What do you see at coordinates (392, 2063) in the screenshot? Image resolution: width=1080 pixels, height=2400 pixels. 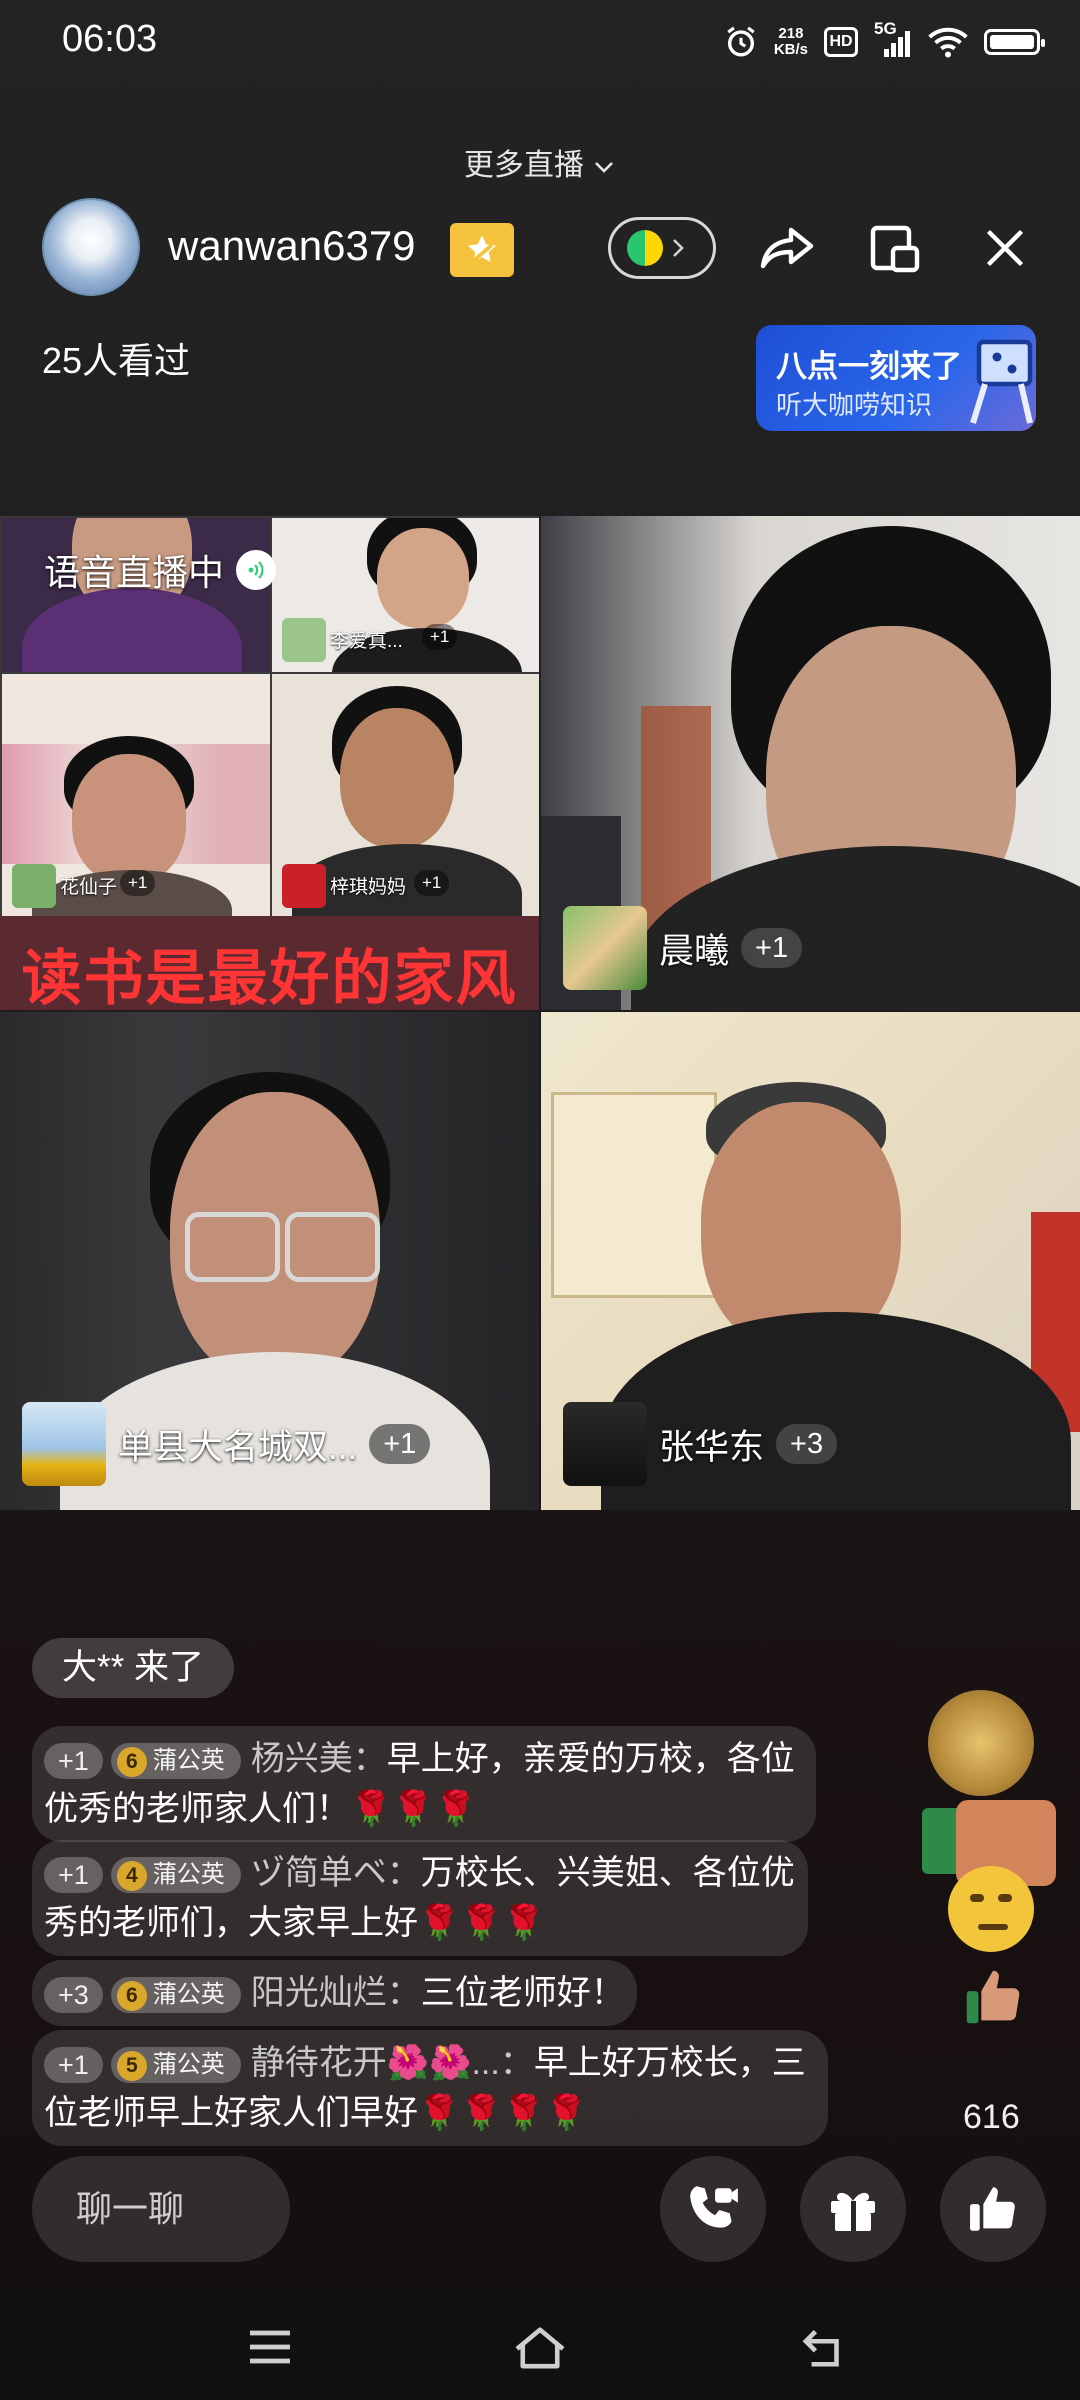 I see `chat-sender: 静待花开🌺🌺...：` at bounding box center [392, 2063].